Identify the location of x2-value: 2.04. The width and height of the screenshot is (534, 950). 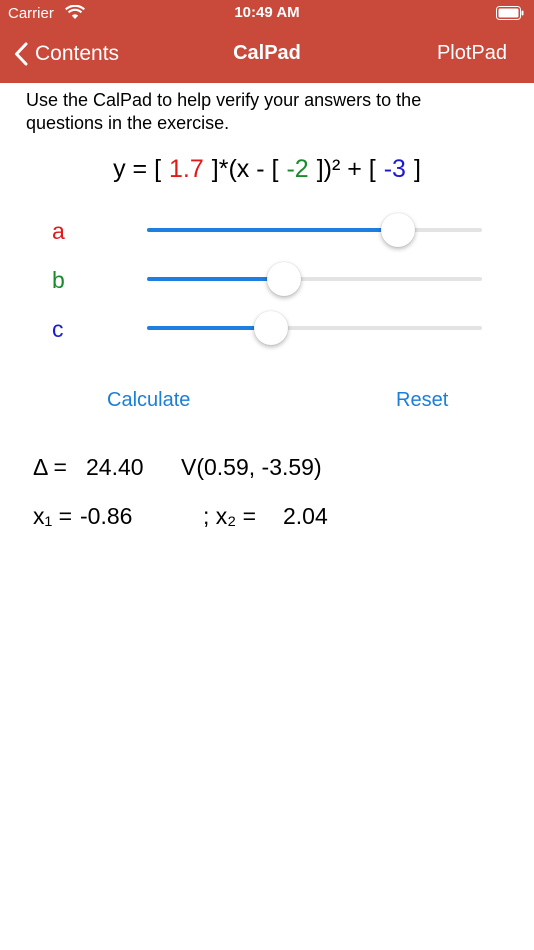
(305, 516).